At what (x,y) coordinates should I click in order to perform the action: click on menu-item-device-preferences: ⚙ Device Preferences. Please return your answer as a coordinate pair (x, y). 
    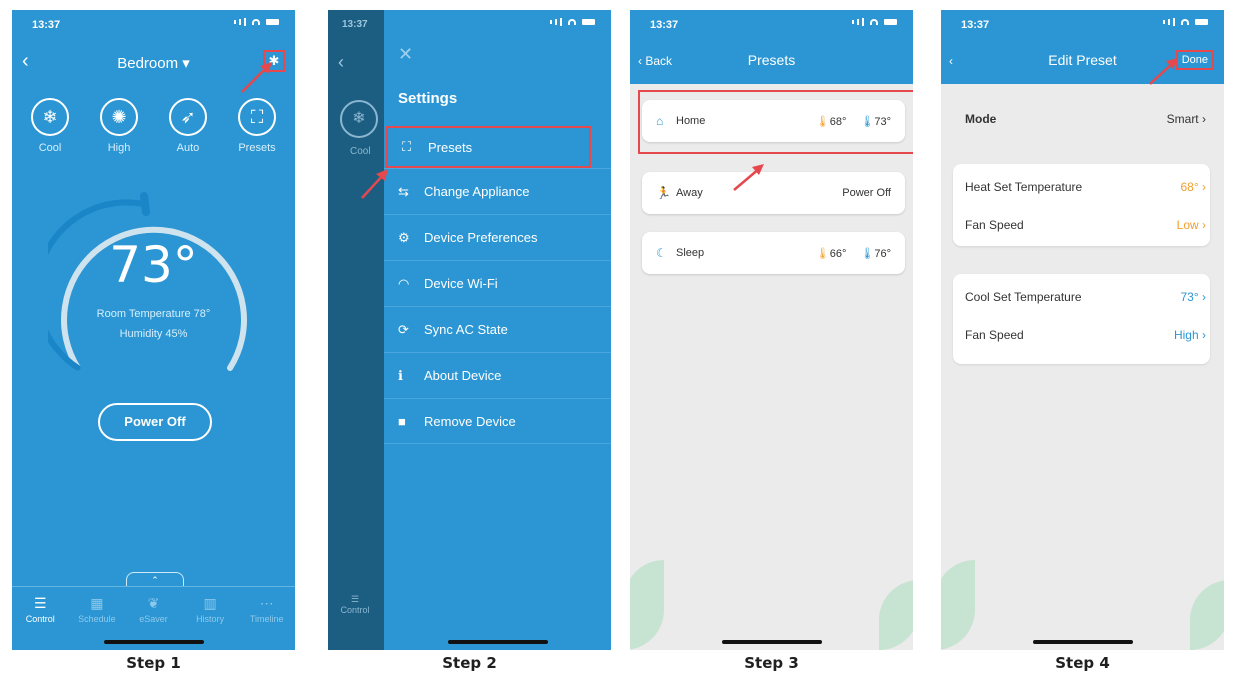
    Looking at the image, I should click on (497, 237).